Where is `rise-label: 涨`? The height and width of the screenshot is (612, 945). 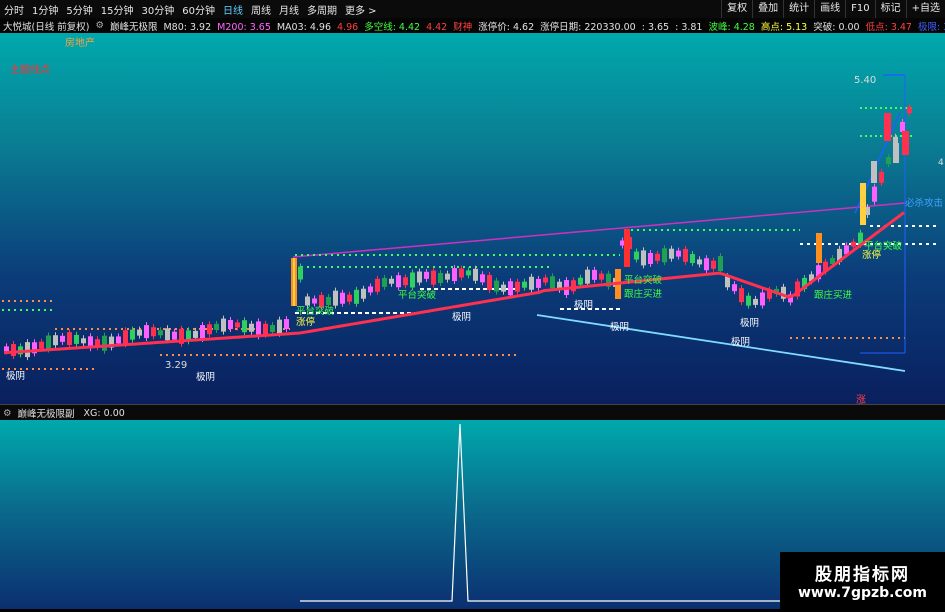
rise-label: 涨 is located at coordinates (861, 399).